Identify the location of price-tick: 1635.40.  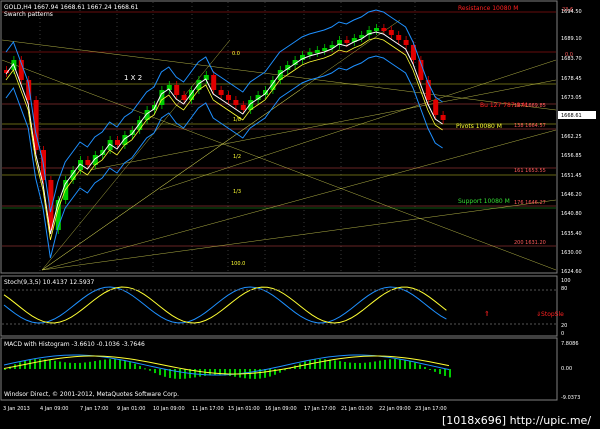
(571, 234).